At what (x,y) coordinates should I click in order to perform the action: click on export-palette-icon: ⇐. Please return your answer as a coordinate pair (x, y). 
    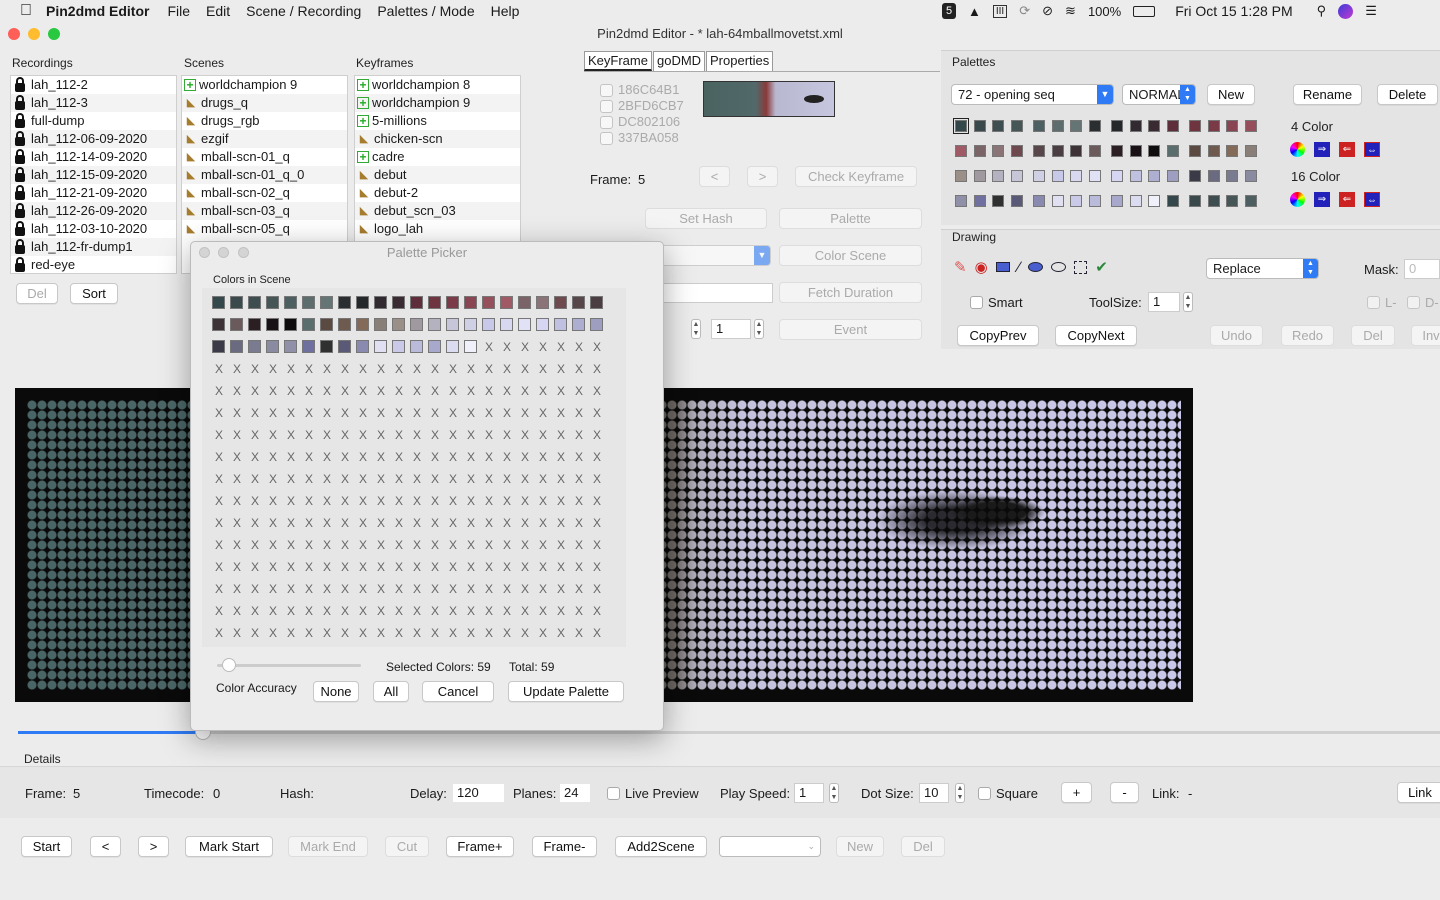
    Looking at the image, I should click on (1347, 149).